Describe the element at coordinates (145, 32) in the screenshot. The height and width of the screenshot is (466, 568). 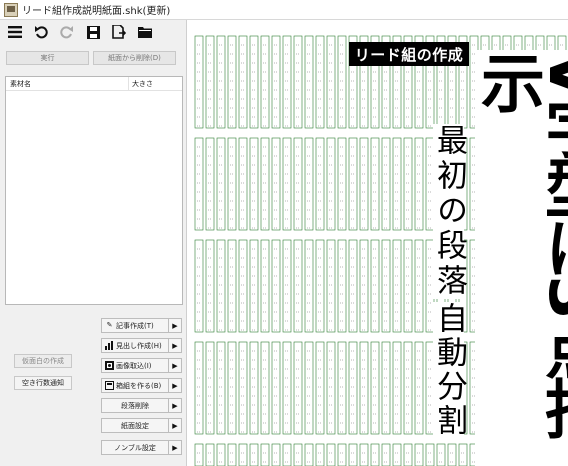
I see `folder-icon` at that location.